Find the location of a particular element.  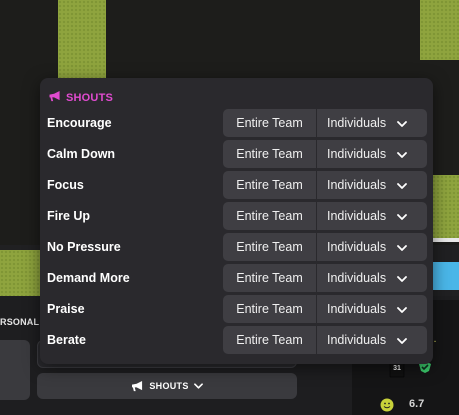

shout-row-encourage: Encourage Entire Team Individuals is located at coordinates (236, 123).